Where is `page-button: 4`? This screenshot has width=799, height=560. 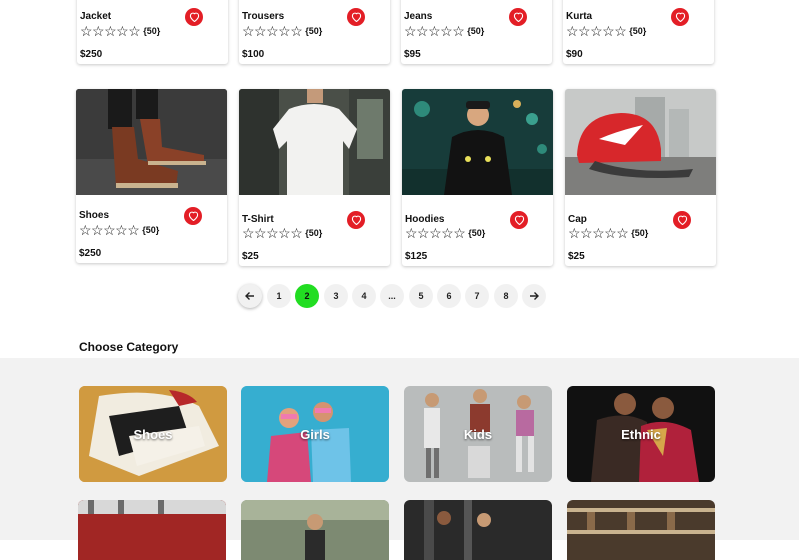
page-button: 4 is located at coordinates (364, 296).